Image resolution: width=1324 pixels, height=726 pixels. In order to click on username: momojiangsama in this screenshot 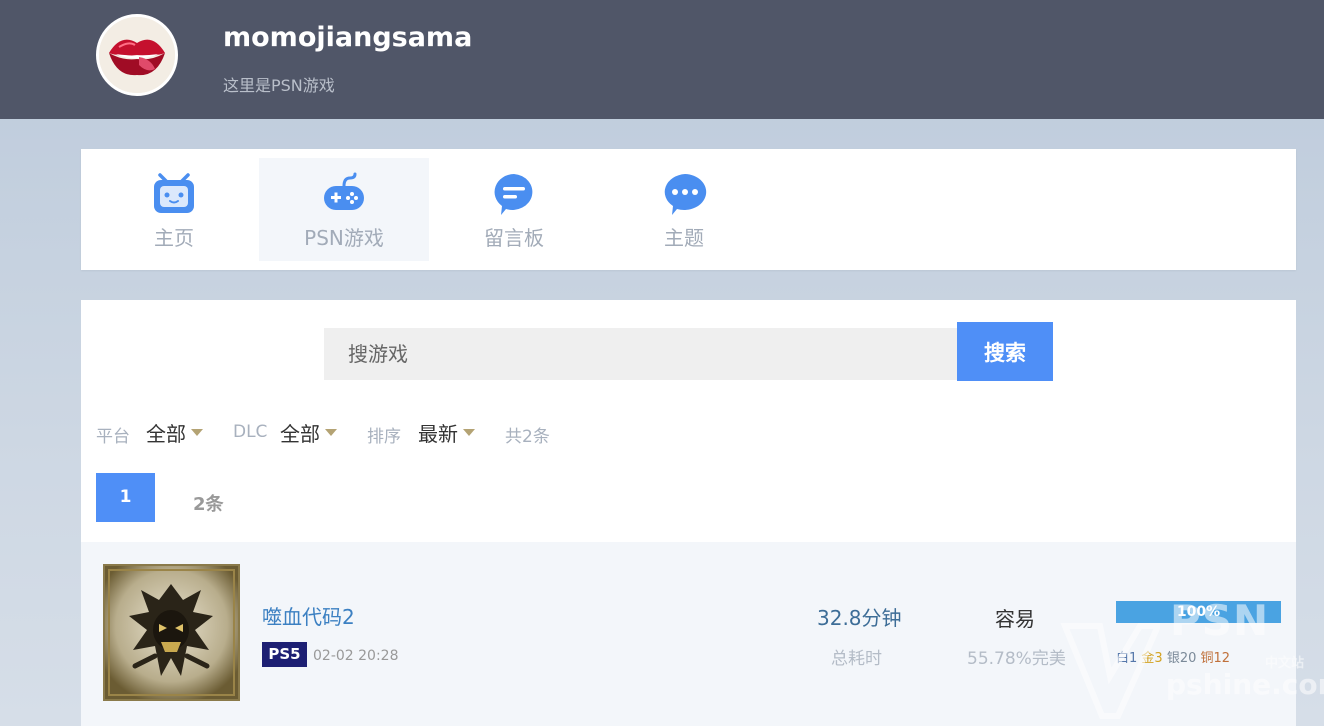, I will do `click(348, 37)`.